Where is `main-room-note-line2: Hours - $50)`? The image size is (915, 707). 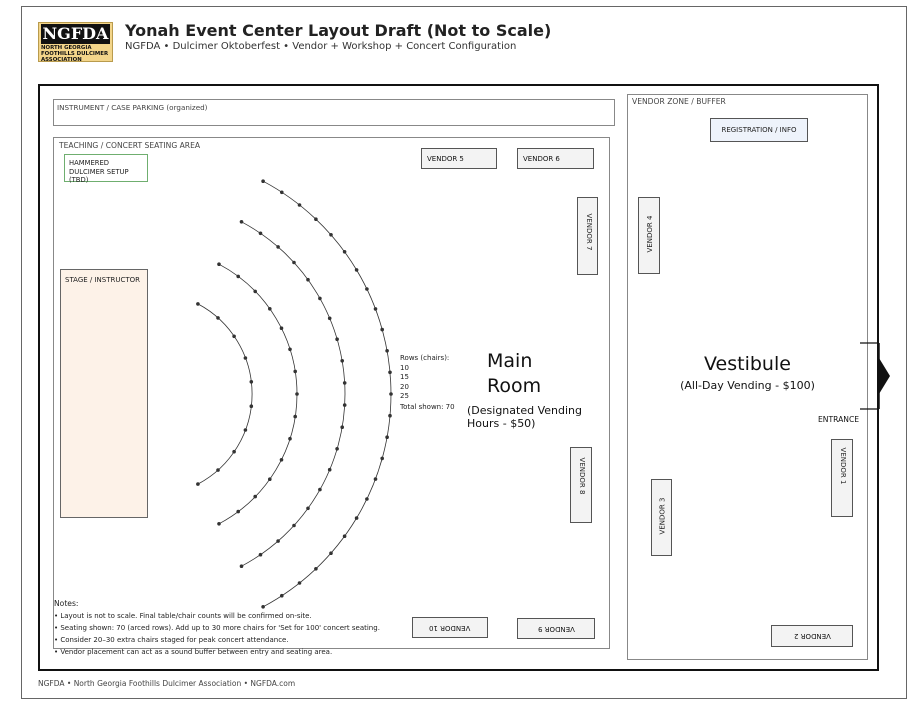
main-room-note-line2: Hours - $50) is located at coordinates (501, 423).